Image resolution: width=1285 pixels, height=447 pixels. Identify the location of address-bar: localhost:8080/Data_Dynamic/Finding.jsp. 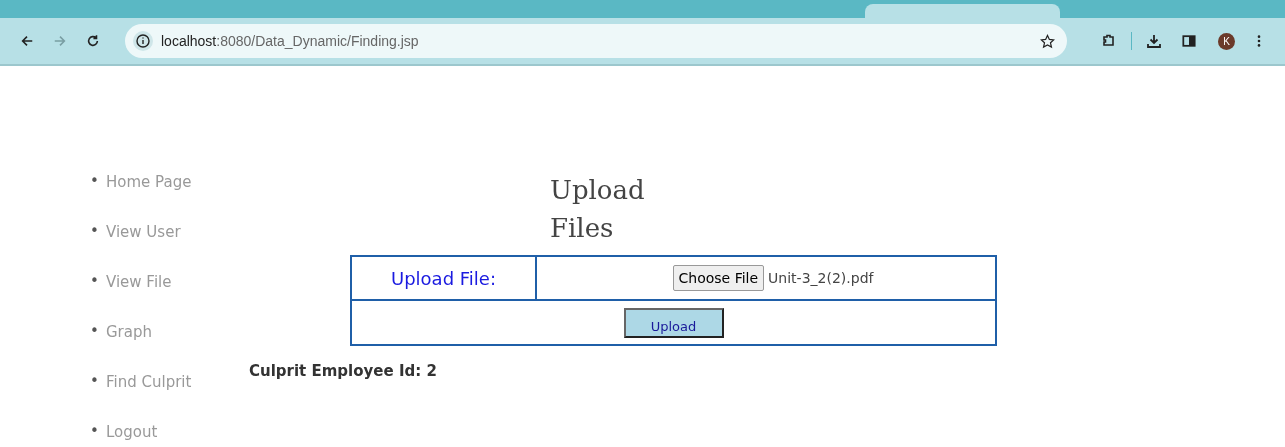
(596, 41).